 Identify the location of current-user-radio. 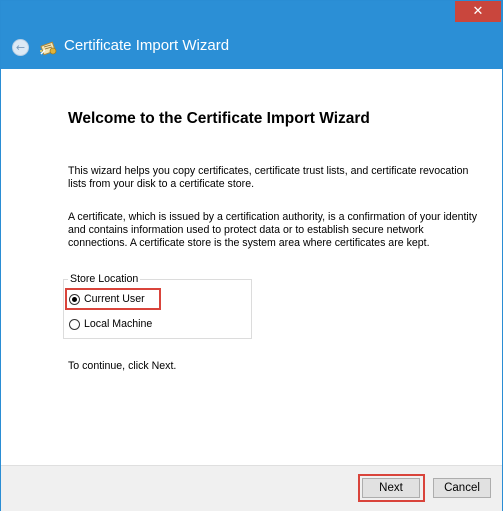
(74, 299).